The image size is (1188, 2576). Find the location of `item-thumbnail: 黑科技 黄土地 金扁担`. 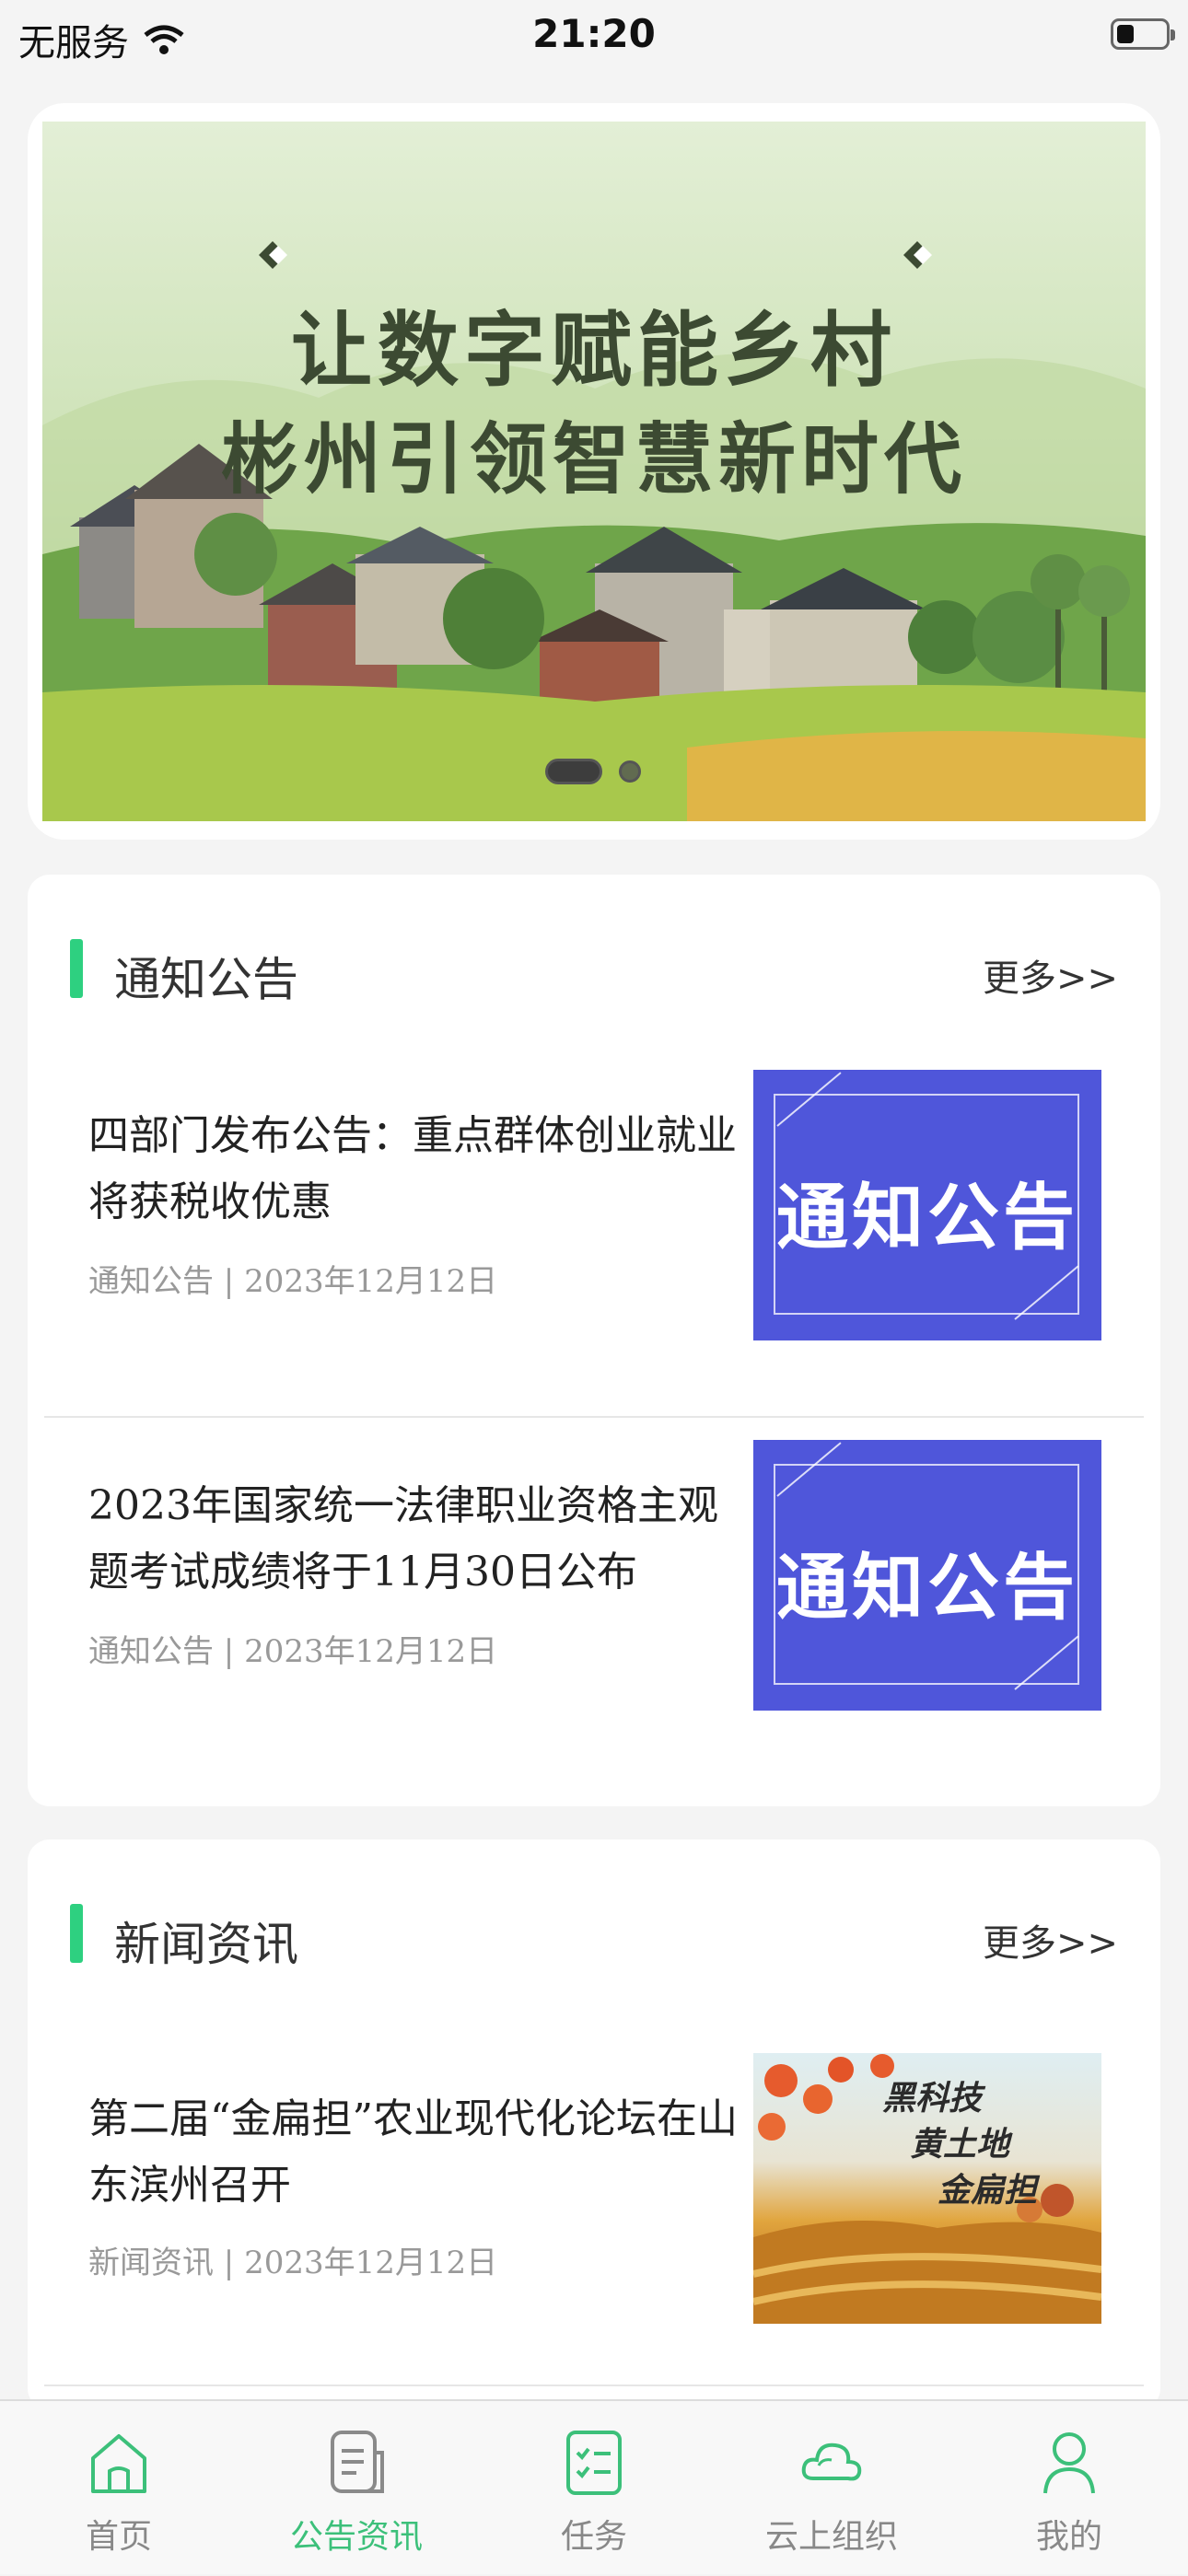

item-thumbnail: 黑科技 黄土地 金扁担 is located at coordinates (927, 2188).